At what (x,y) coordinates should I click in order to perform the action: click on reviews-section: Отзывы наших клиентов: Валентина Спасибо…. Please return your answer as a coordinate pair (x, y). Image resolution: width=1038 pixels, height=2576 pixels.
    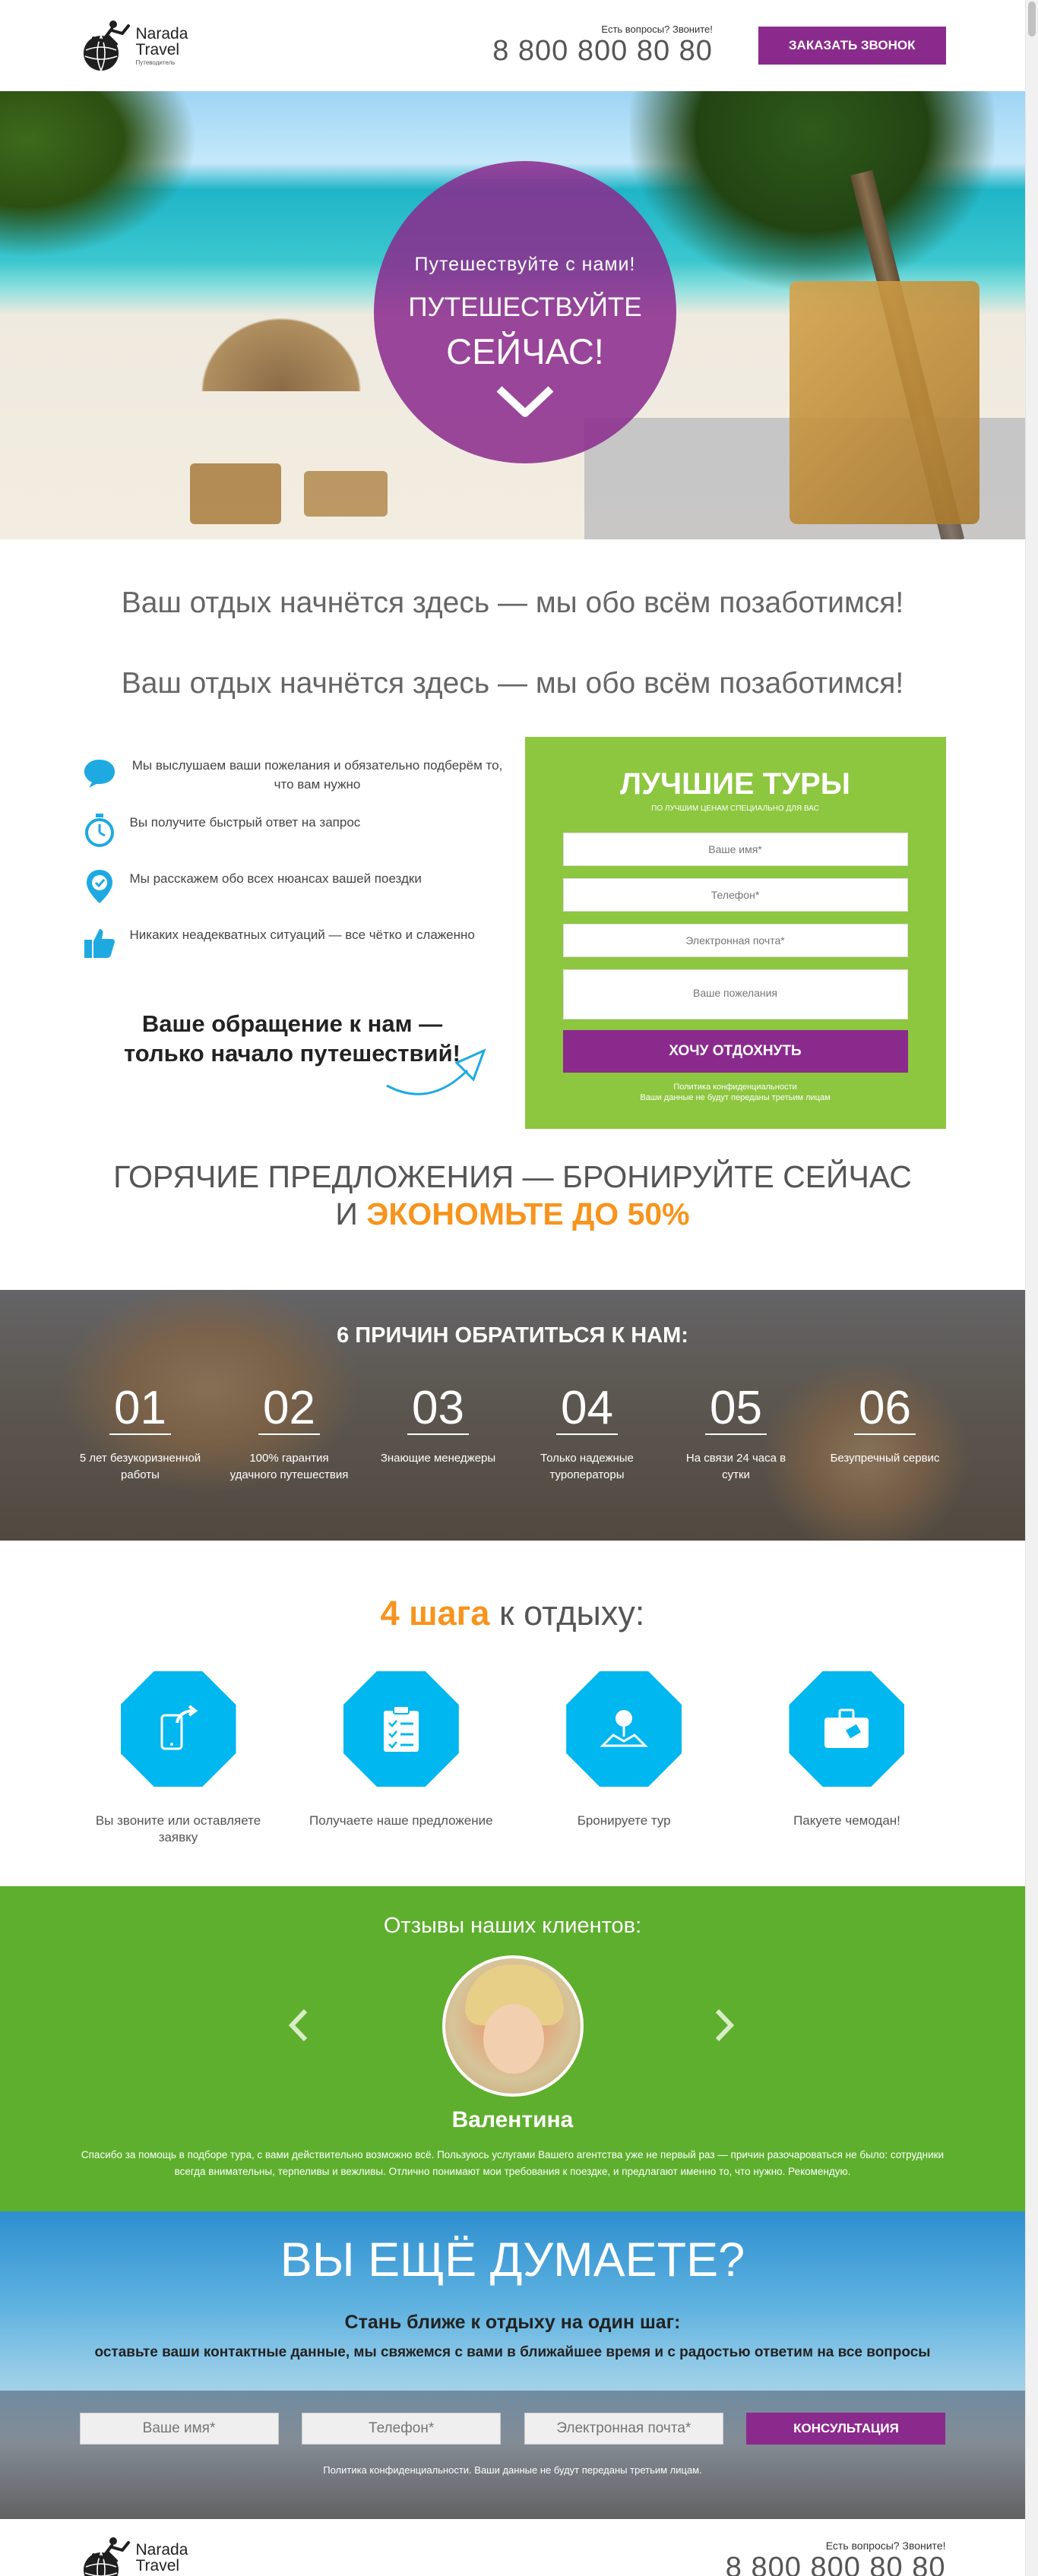
    Looking at the image, I should click on (512, 2048).